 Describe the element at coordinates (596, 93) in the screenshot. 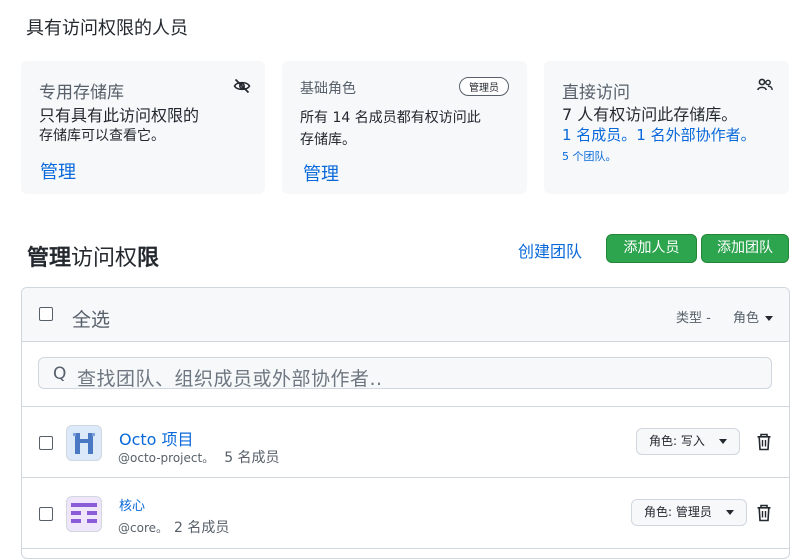

I see `card-title-direct: 直接访问` at that location.